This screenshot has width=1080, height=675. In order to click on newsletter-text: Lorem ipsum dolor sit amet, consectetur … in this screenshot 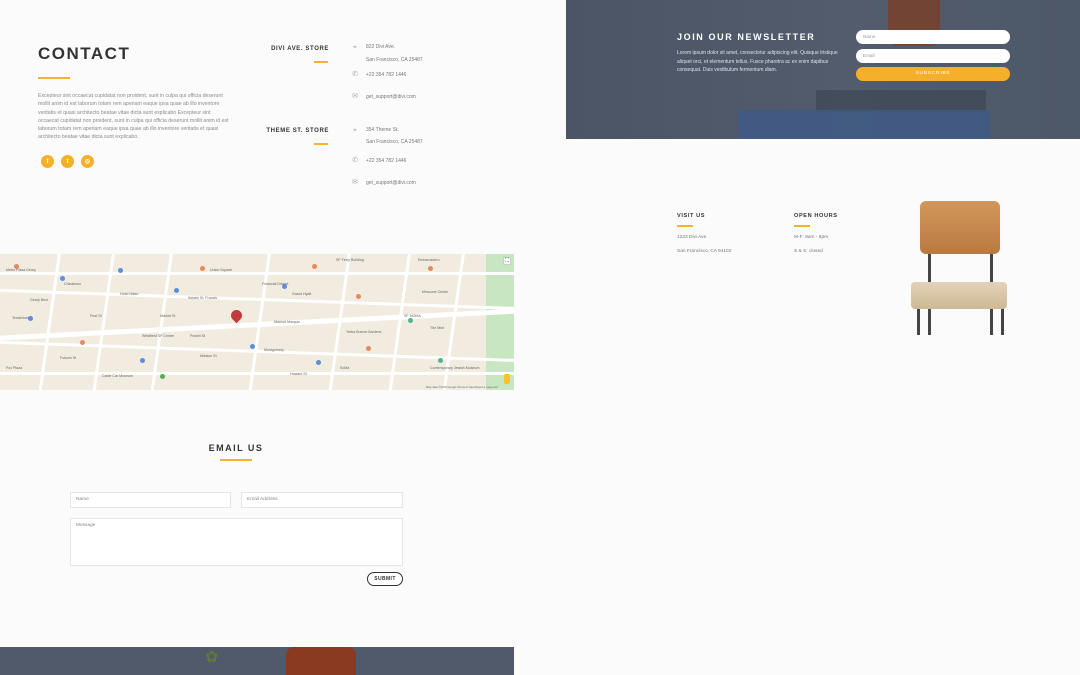, I will do `click(757, 61)`.